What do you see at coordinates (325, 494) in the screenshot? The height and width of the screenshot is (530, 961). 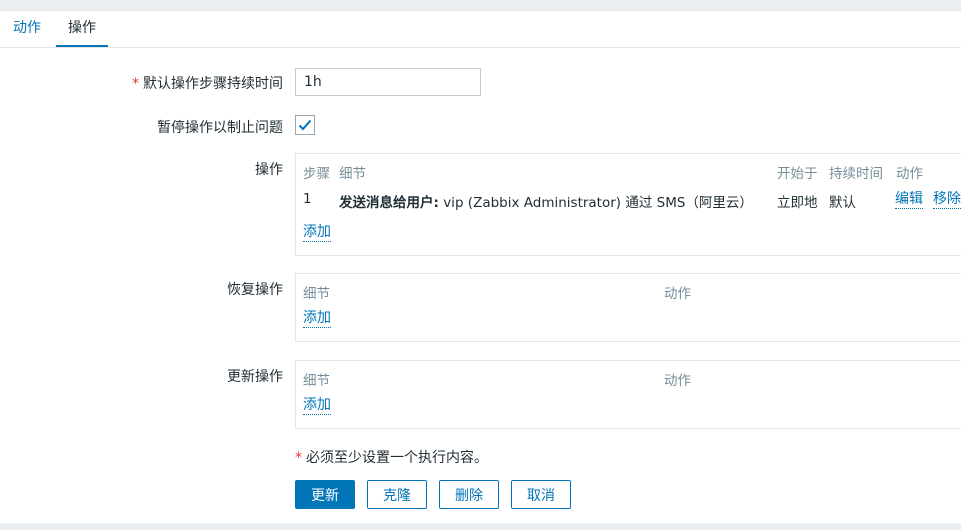 I see `update-button: 更新` at bounding box center [325, 494].